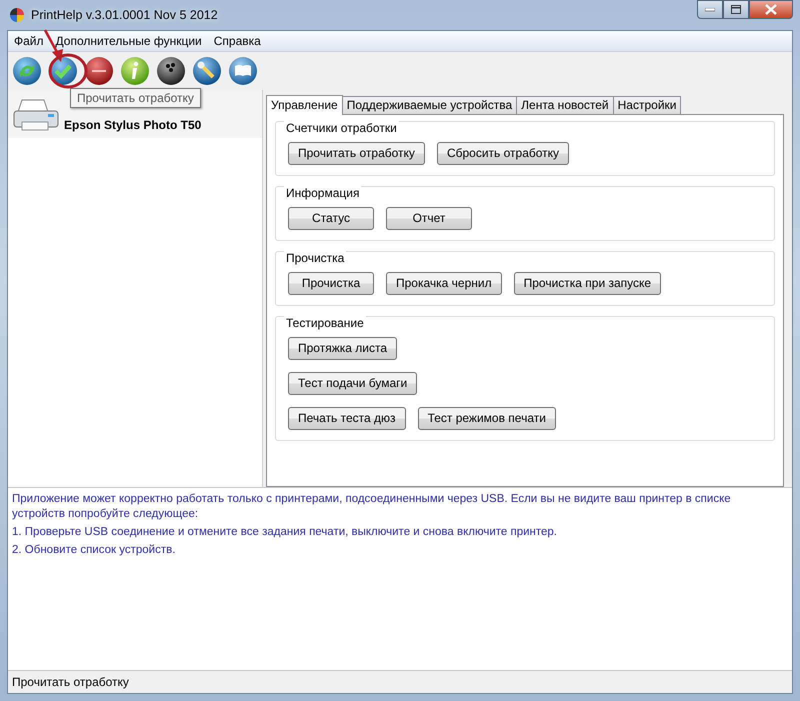 The width and height of the screenshot is (800, 701). Describe the element at coordinates (129, 41) in the screenshot. I see `menu-item: Дополнительные функции` at that location.